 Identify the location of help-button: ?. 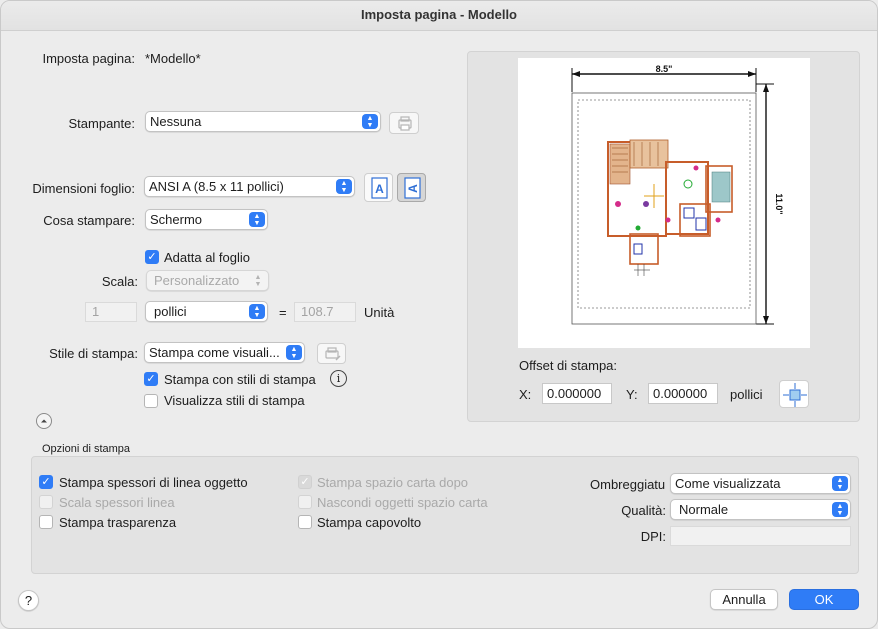
(28, 600).